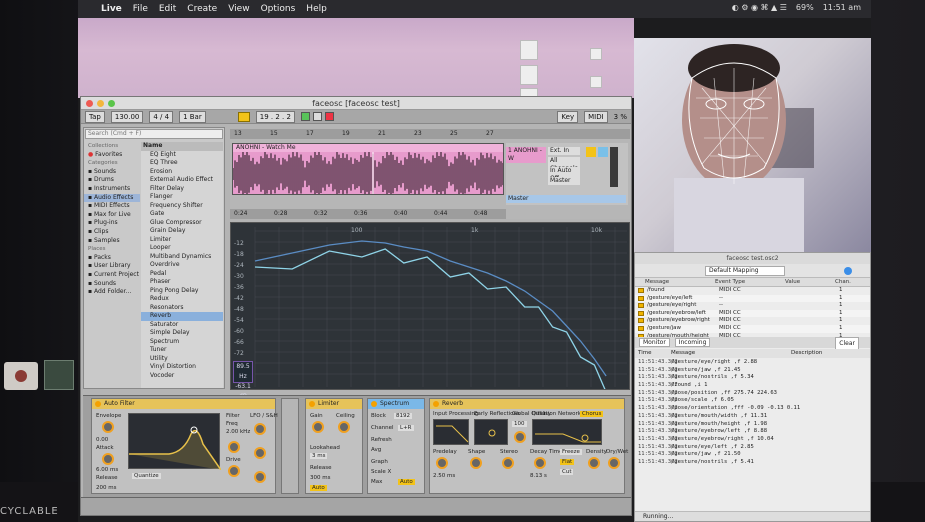 This screenshot has height=522, width=925. What do you see at coordinates (182, 240) in the screenshot?
I see `browser-item: Limiter` at bounding box center [182, 240].